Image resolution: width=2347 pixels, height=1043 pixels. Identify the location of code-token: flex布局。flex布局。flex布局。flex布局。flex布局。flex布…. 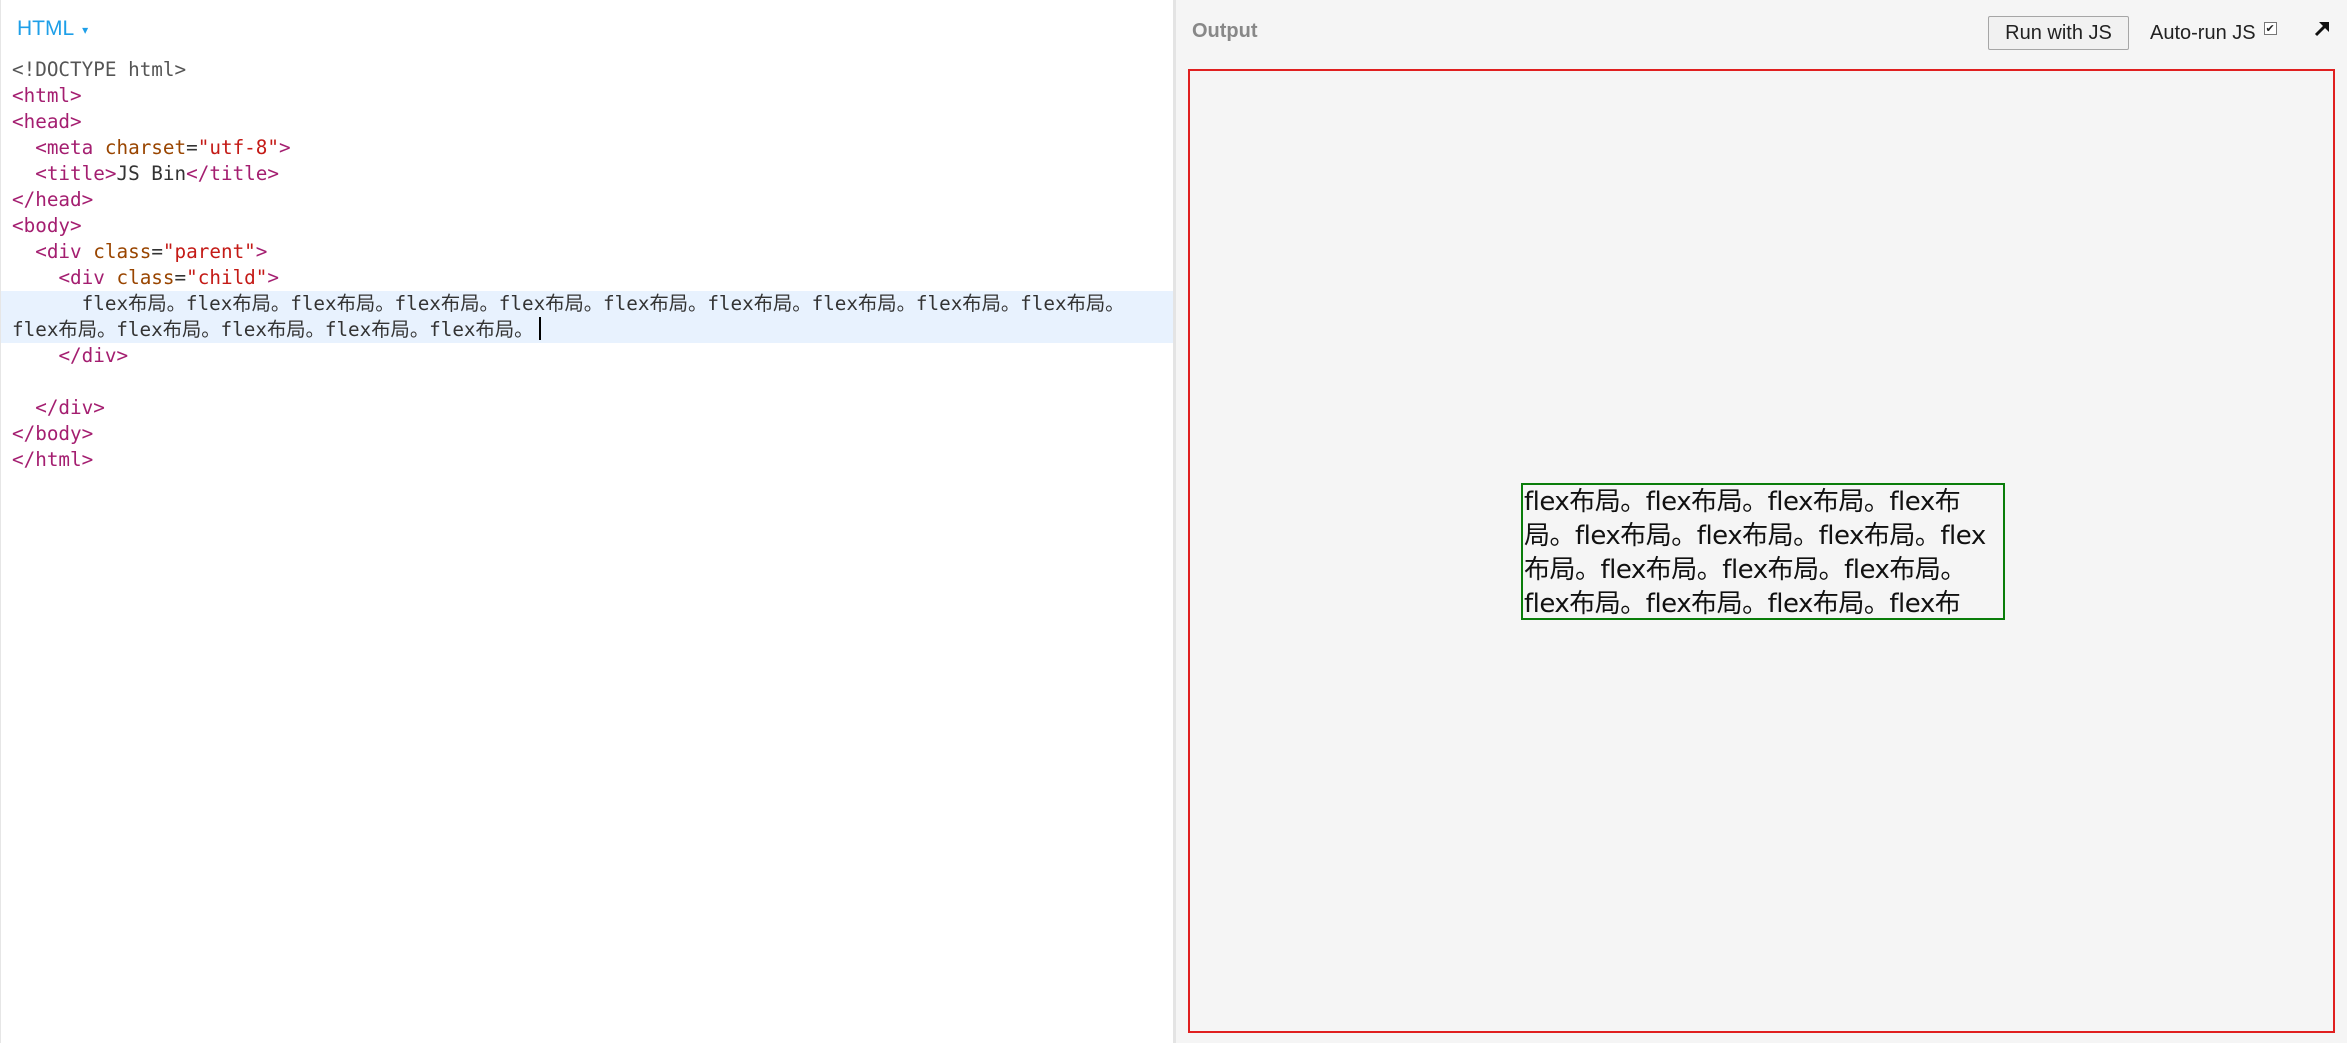
(568, 316).